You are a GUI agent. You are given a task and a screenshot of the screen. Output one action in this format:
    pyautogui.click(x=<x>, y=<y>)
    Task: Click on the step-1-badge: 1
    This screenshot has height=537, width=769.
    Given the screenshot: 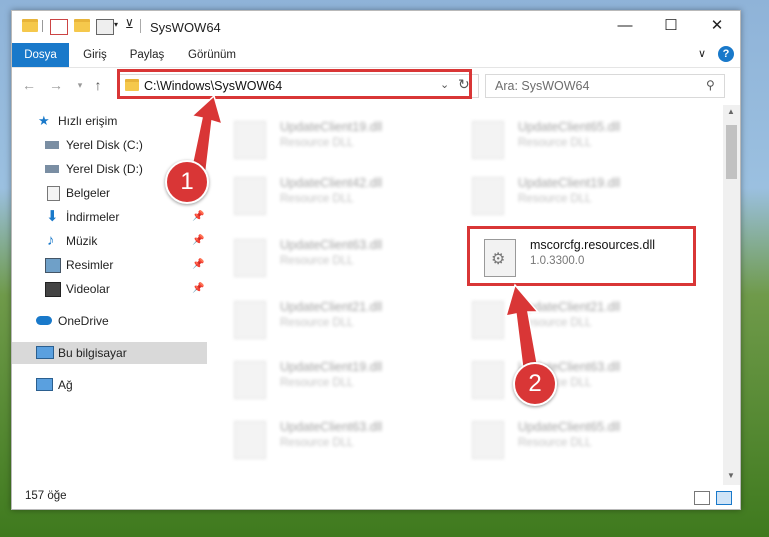 What is the action you would take?
    pyautogui.click(x=187, y=182)
    